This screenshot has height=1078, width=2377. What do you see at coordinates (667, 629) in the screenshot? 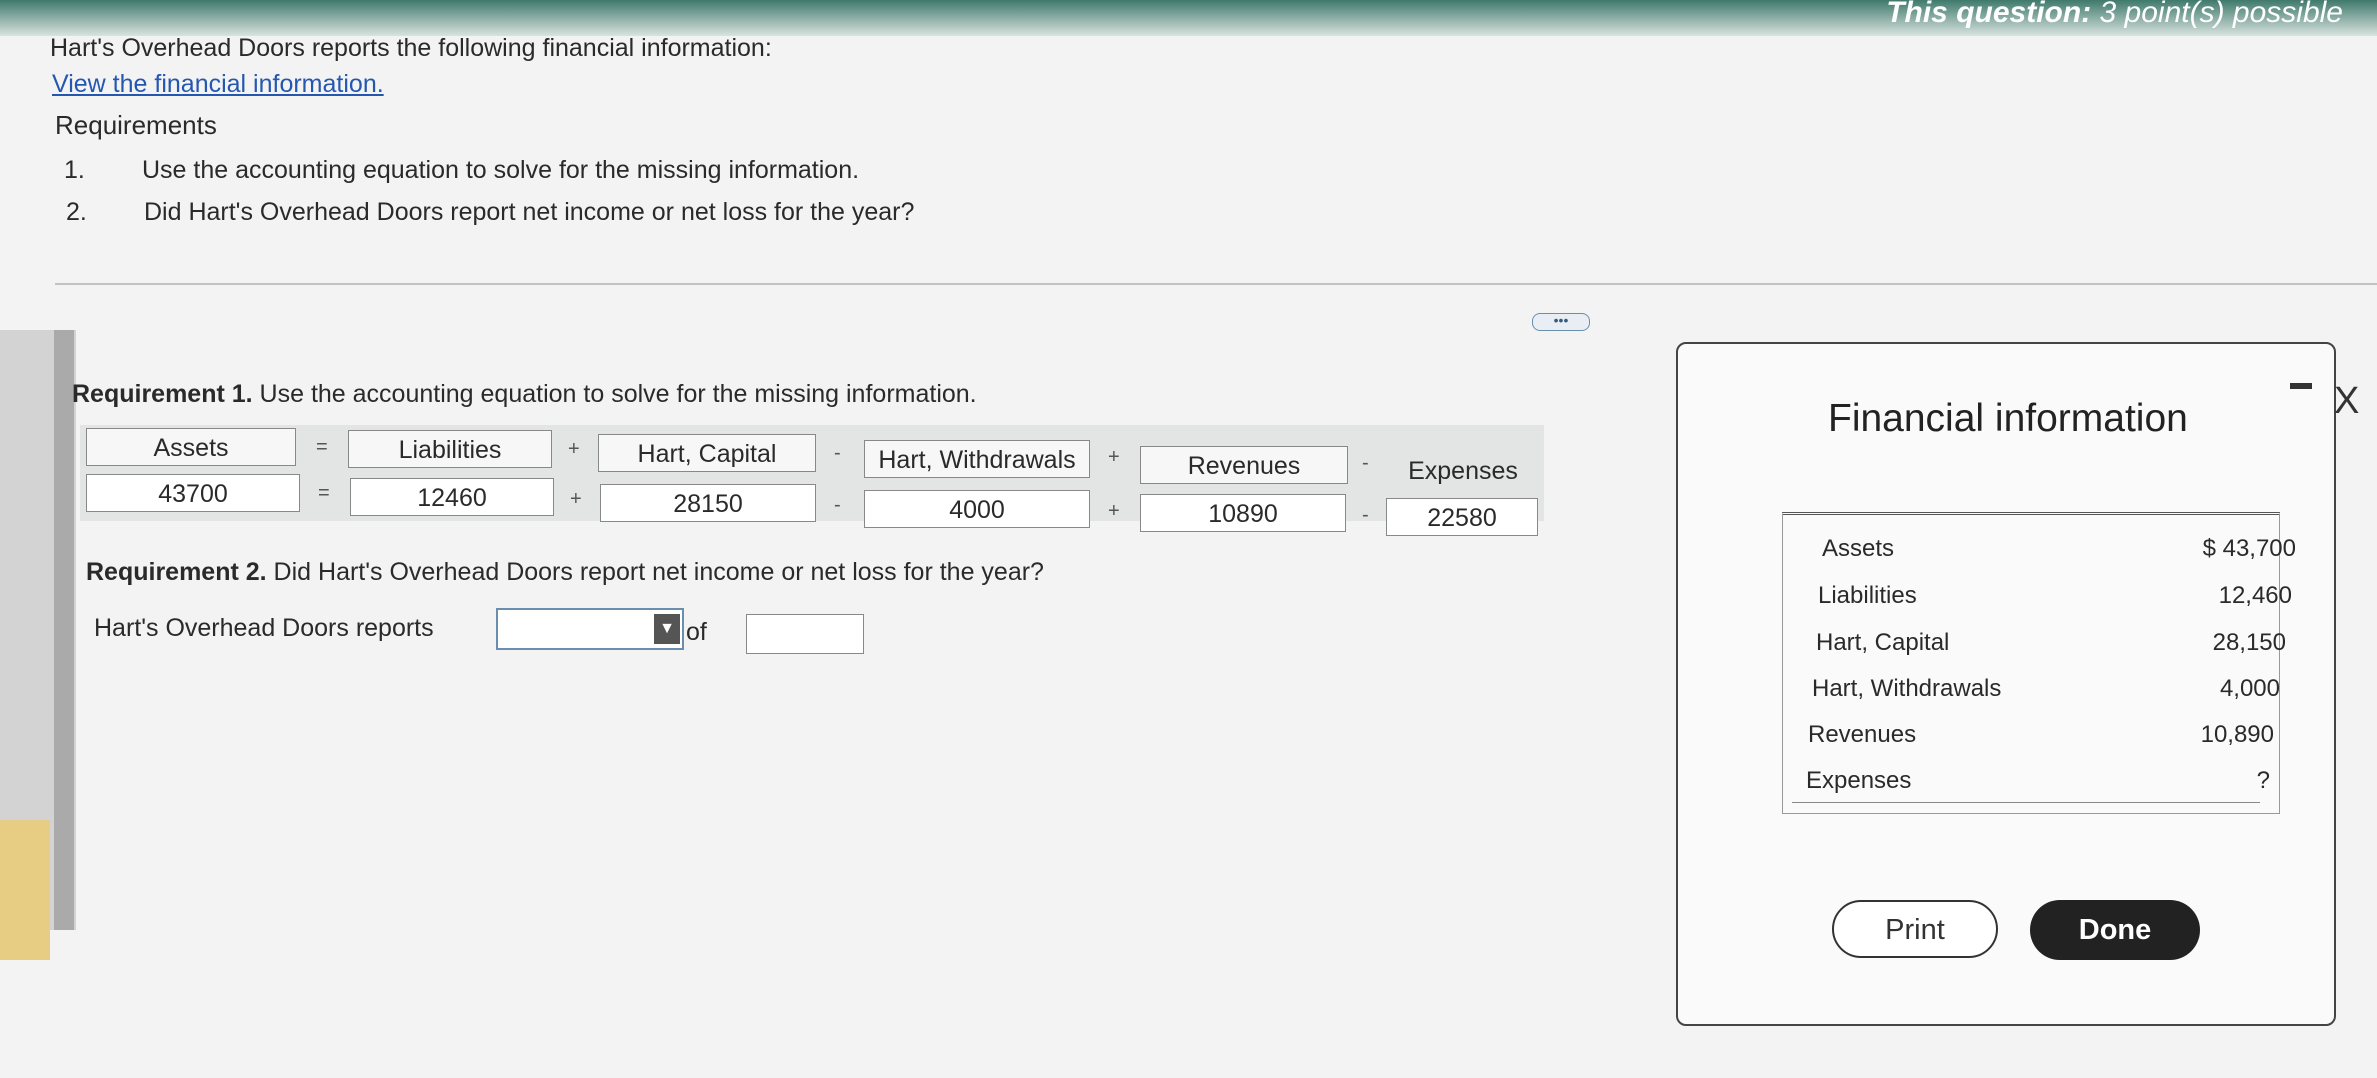
I see `chevron-down-icon: ▼` at bounding box center [667, 629].